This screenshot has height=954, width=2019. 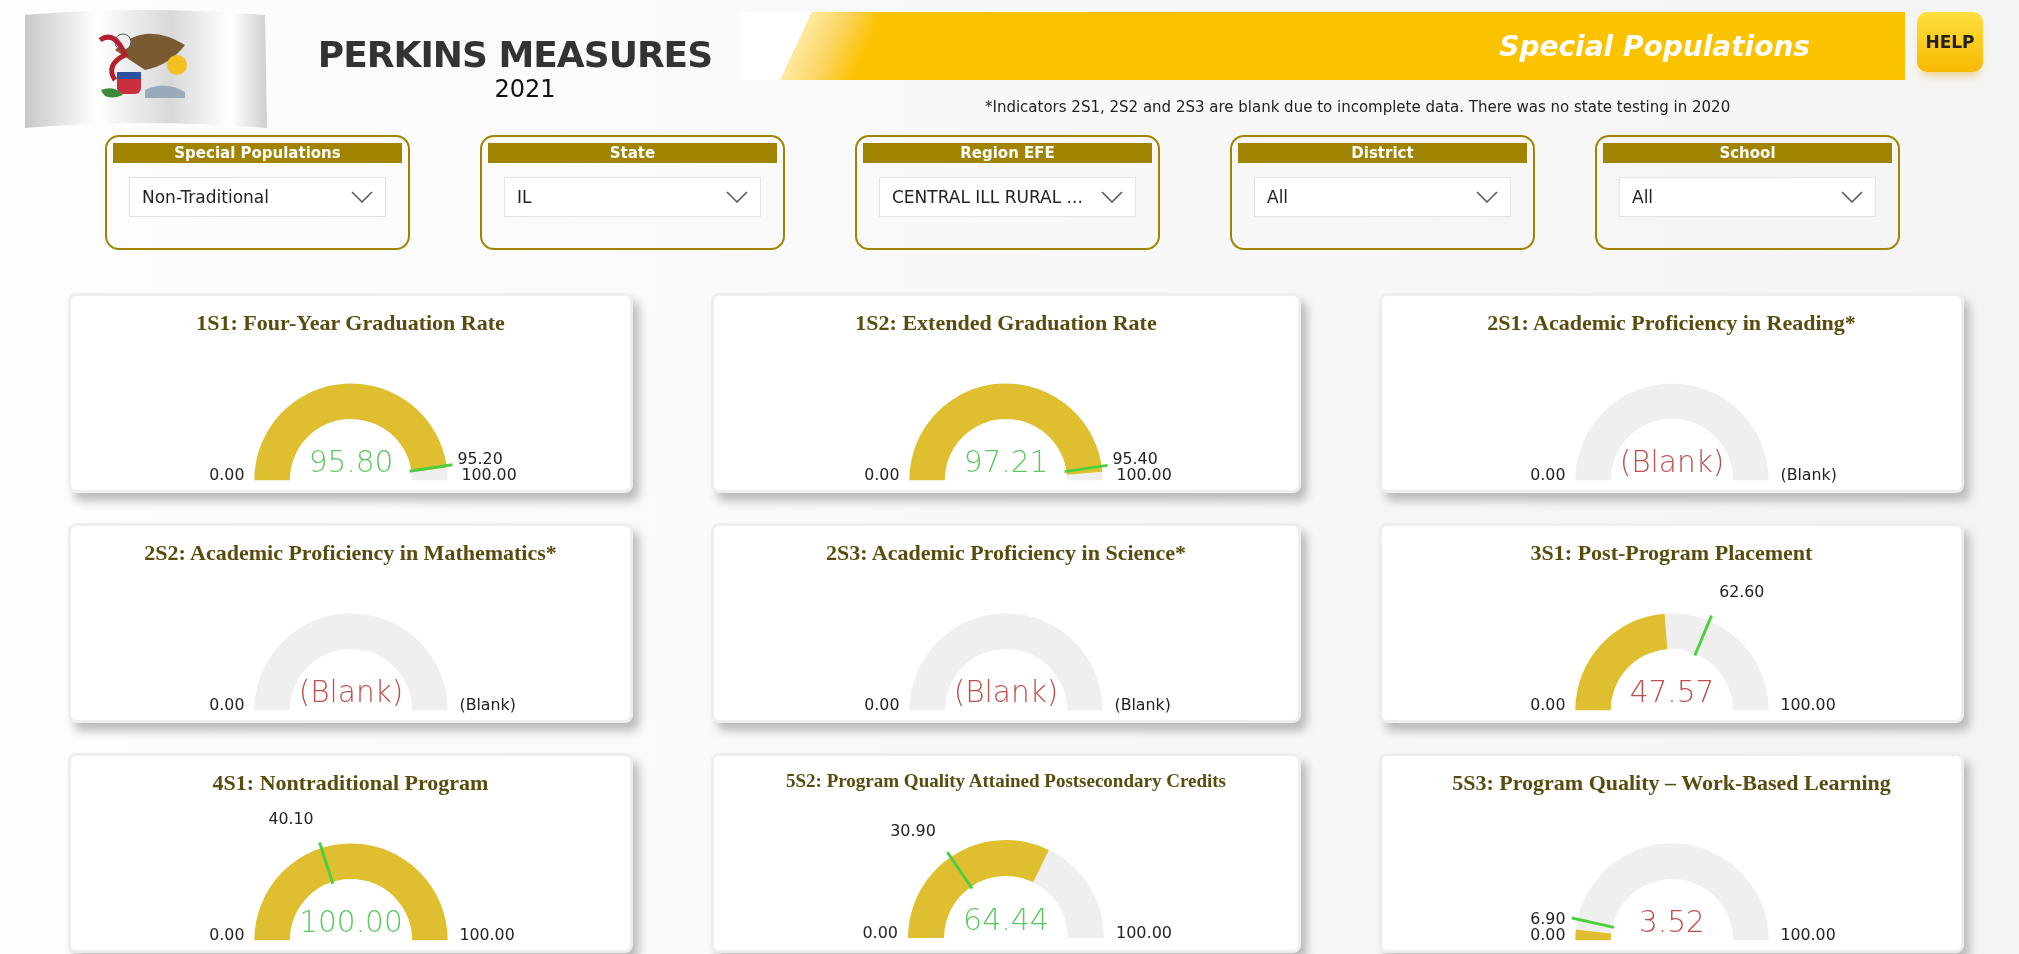 What do you see at coordinates (1006, 553) in the screenshot?
I see `card-title: 2S3: Academic Proficiency in Science*` at bounding box center [1006, 553].